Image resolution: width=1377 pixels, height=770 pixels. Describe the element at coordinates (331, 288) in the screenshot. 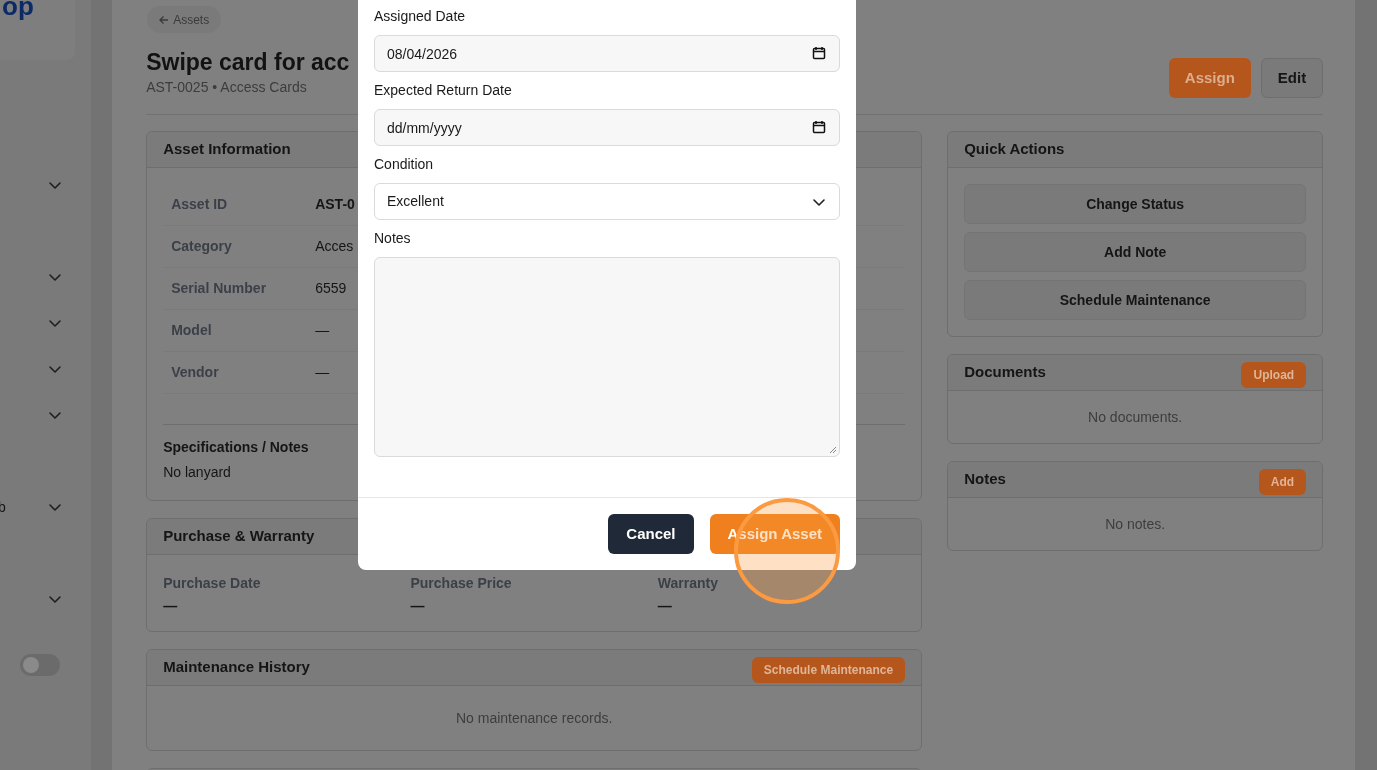

I see `field-value: 6559` at that location.